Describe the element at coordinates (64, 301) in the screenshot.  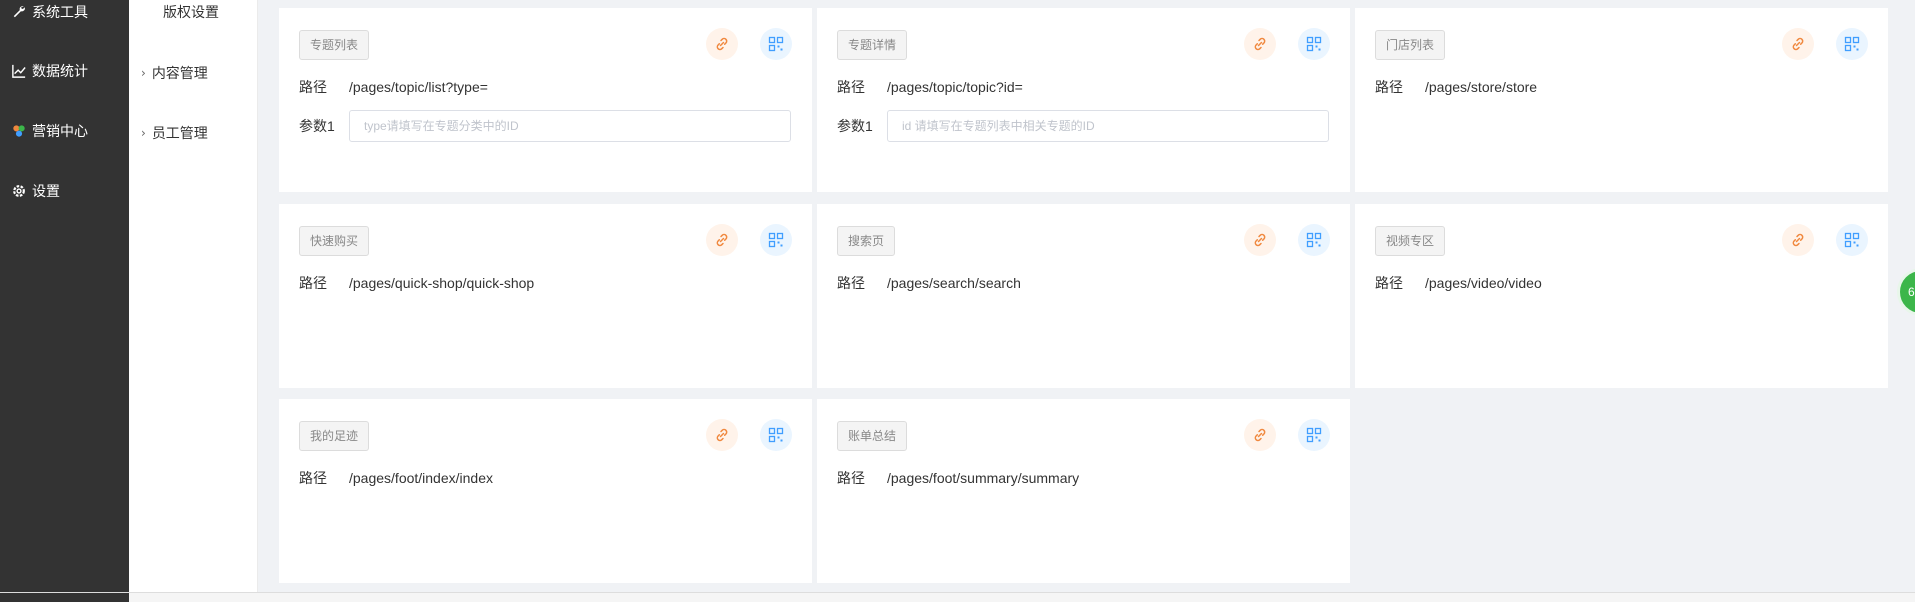
I see `main-sidebar: 系统工具 数据统计 营销中心 设置` at that location.